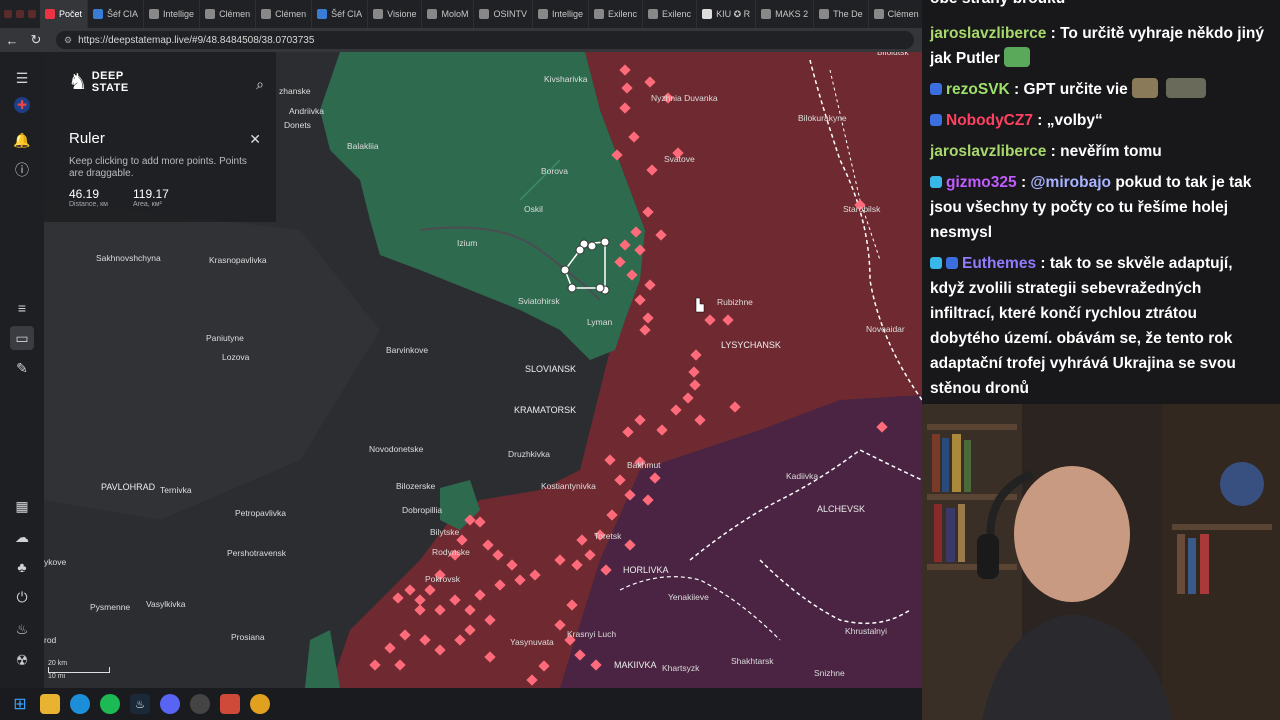  What do you see at coordinates (422, 510) in the screenshot?
I see `map-label: Dobropillia` at bounding box center [422, 510].